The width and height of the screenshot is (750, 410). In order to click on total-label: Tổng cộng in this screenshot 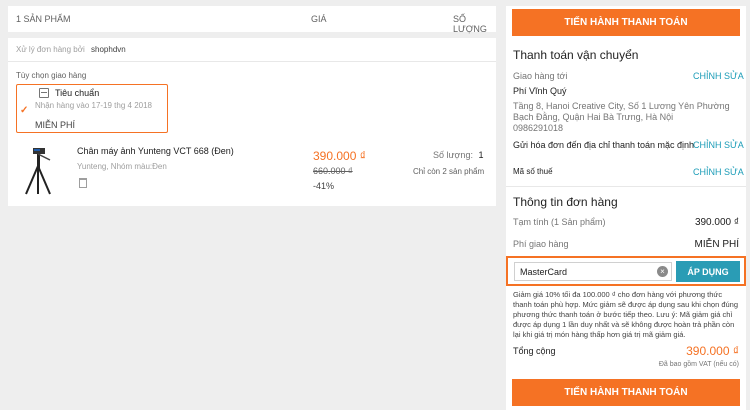, I will do `click(534, 351)`.